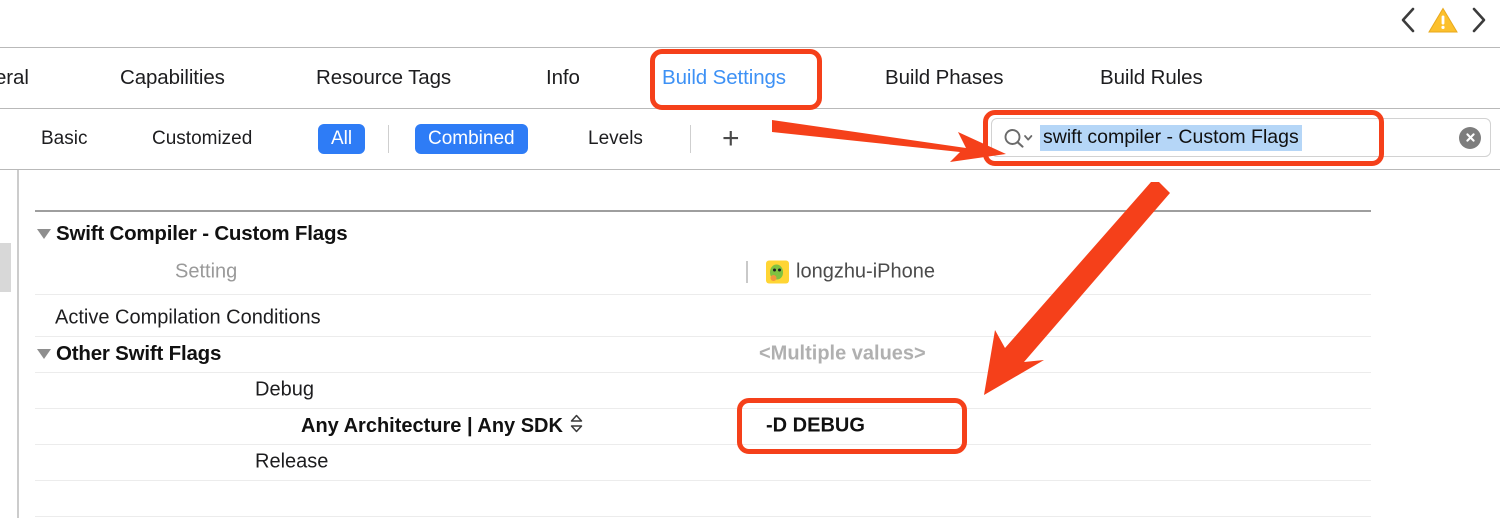 The image size is (1500, 518). What do you see at coordinates (815, 426) in the screenshot?
I see `setting-value: -D DEBUG` at bounding box center [815, 426].